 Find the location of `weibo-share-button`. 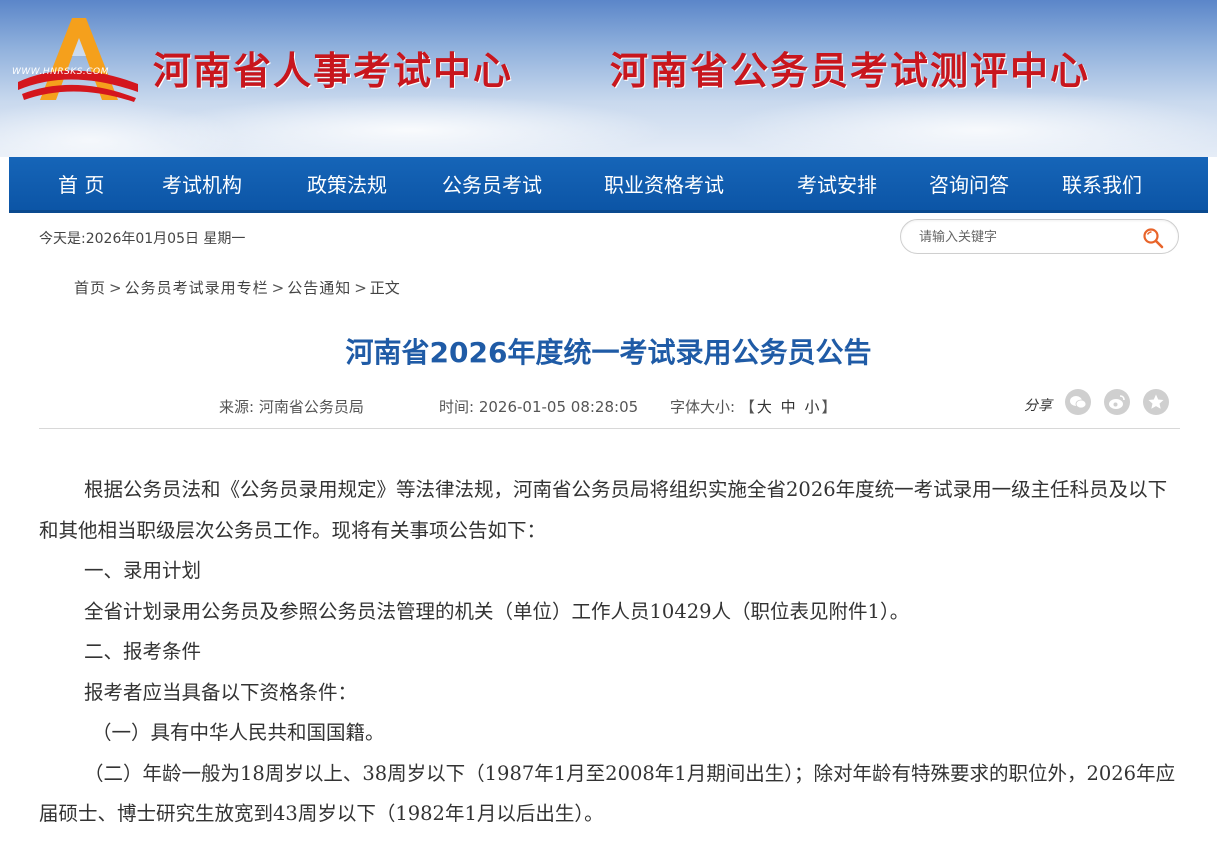

weibo-share-button is located at coordinates (1117, 402).